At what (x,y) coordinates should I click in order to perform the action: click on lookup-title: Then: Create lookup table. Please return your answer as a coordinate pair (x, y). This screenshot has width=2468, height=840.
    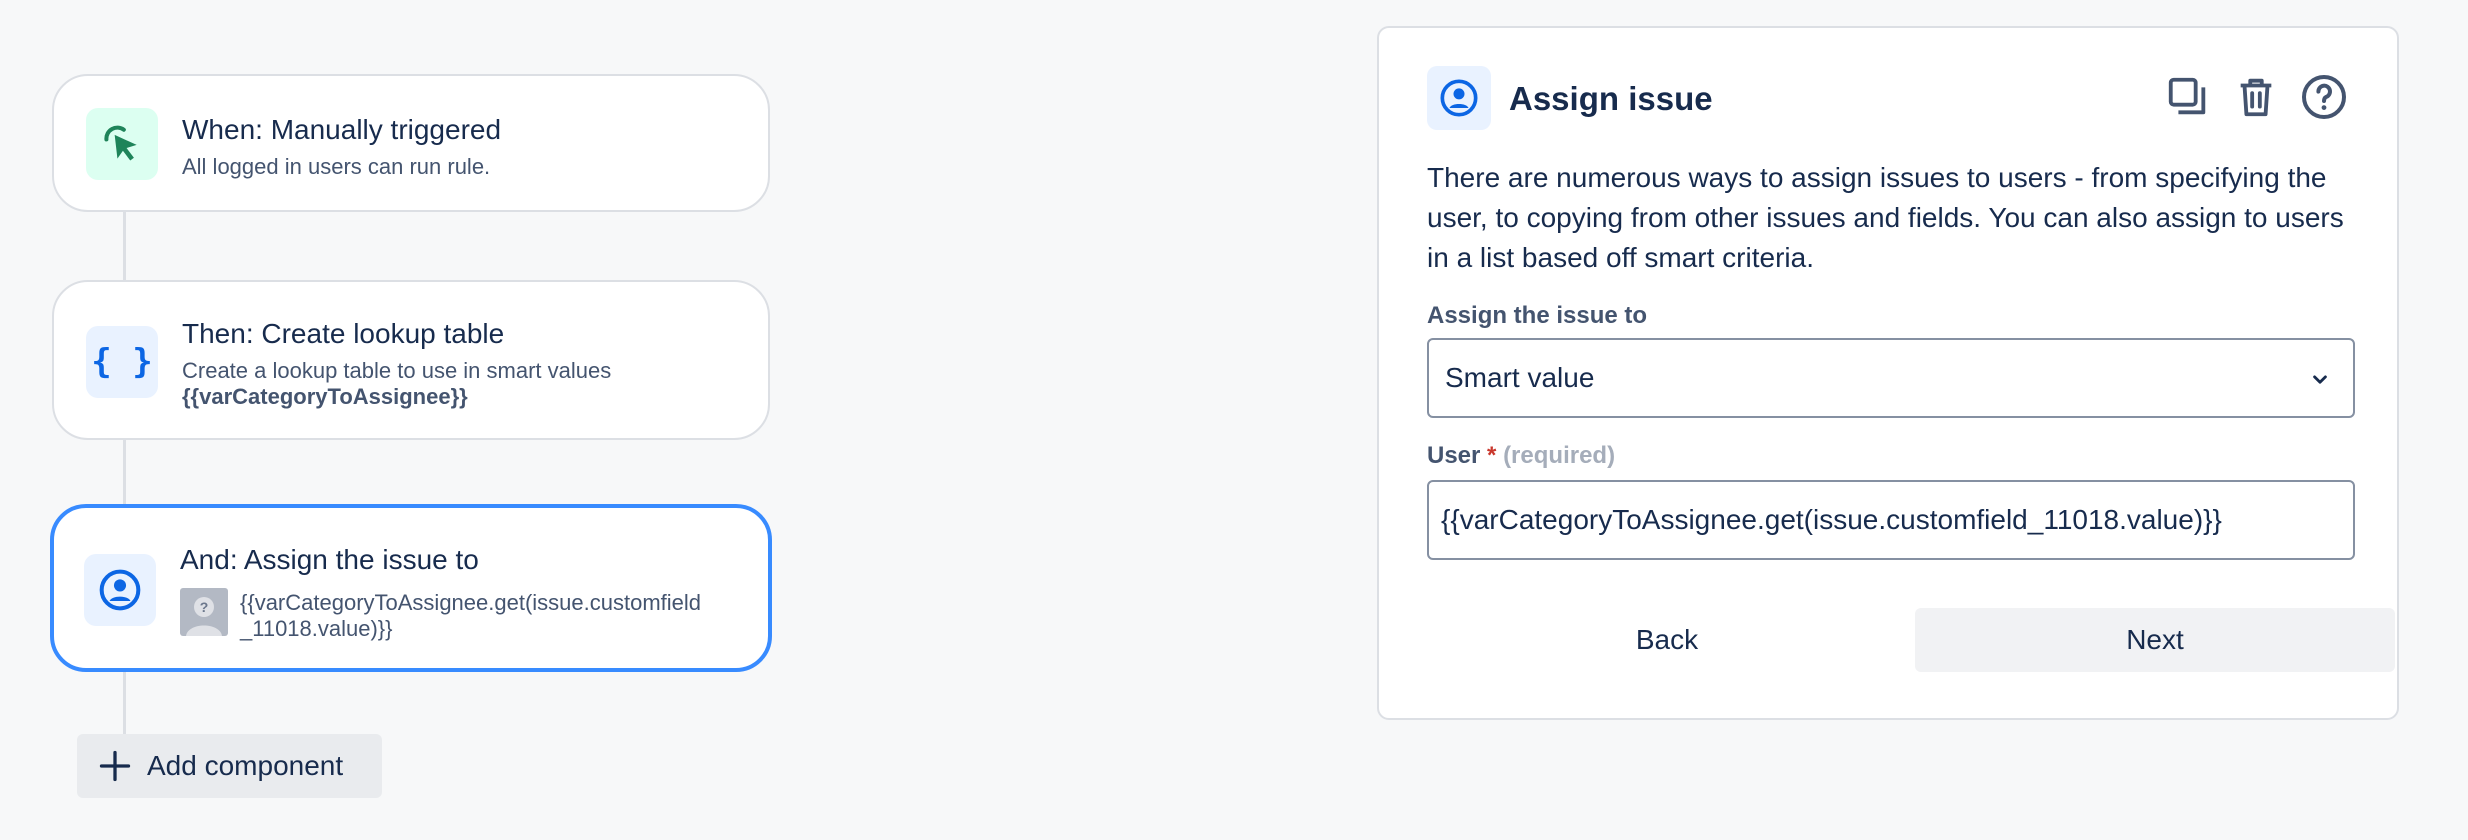
    Looking at the image, I should click on (343, 333).